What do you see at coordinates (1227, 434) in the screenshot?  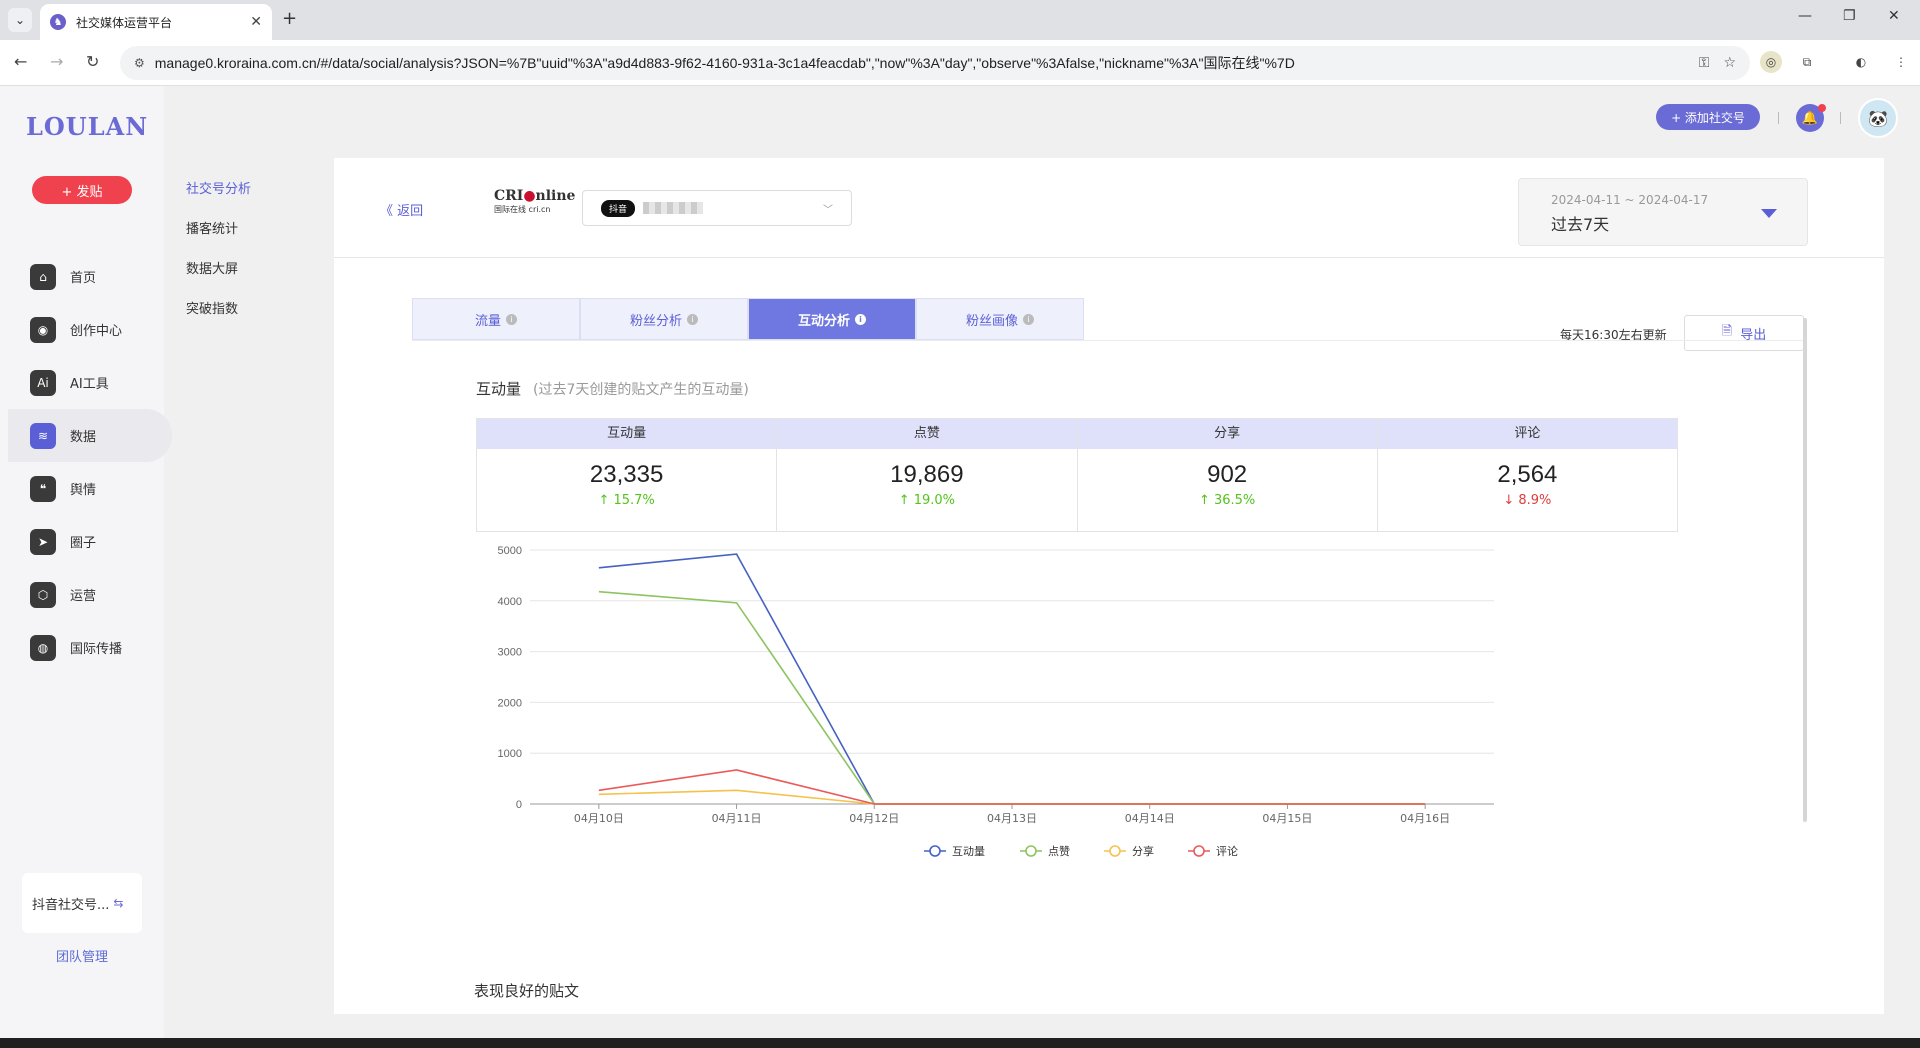 I see `stat-label: 分享` at bounding box center [1227, 434].